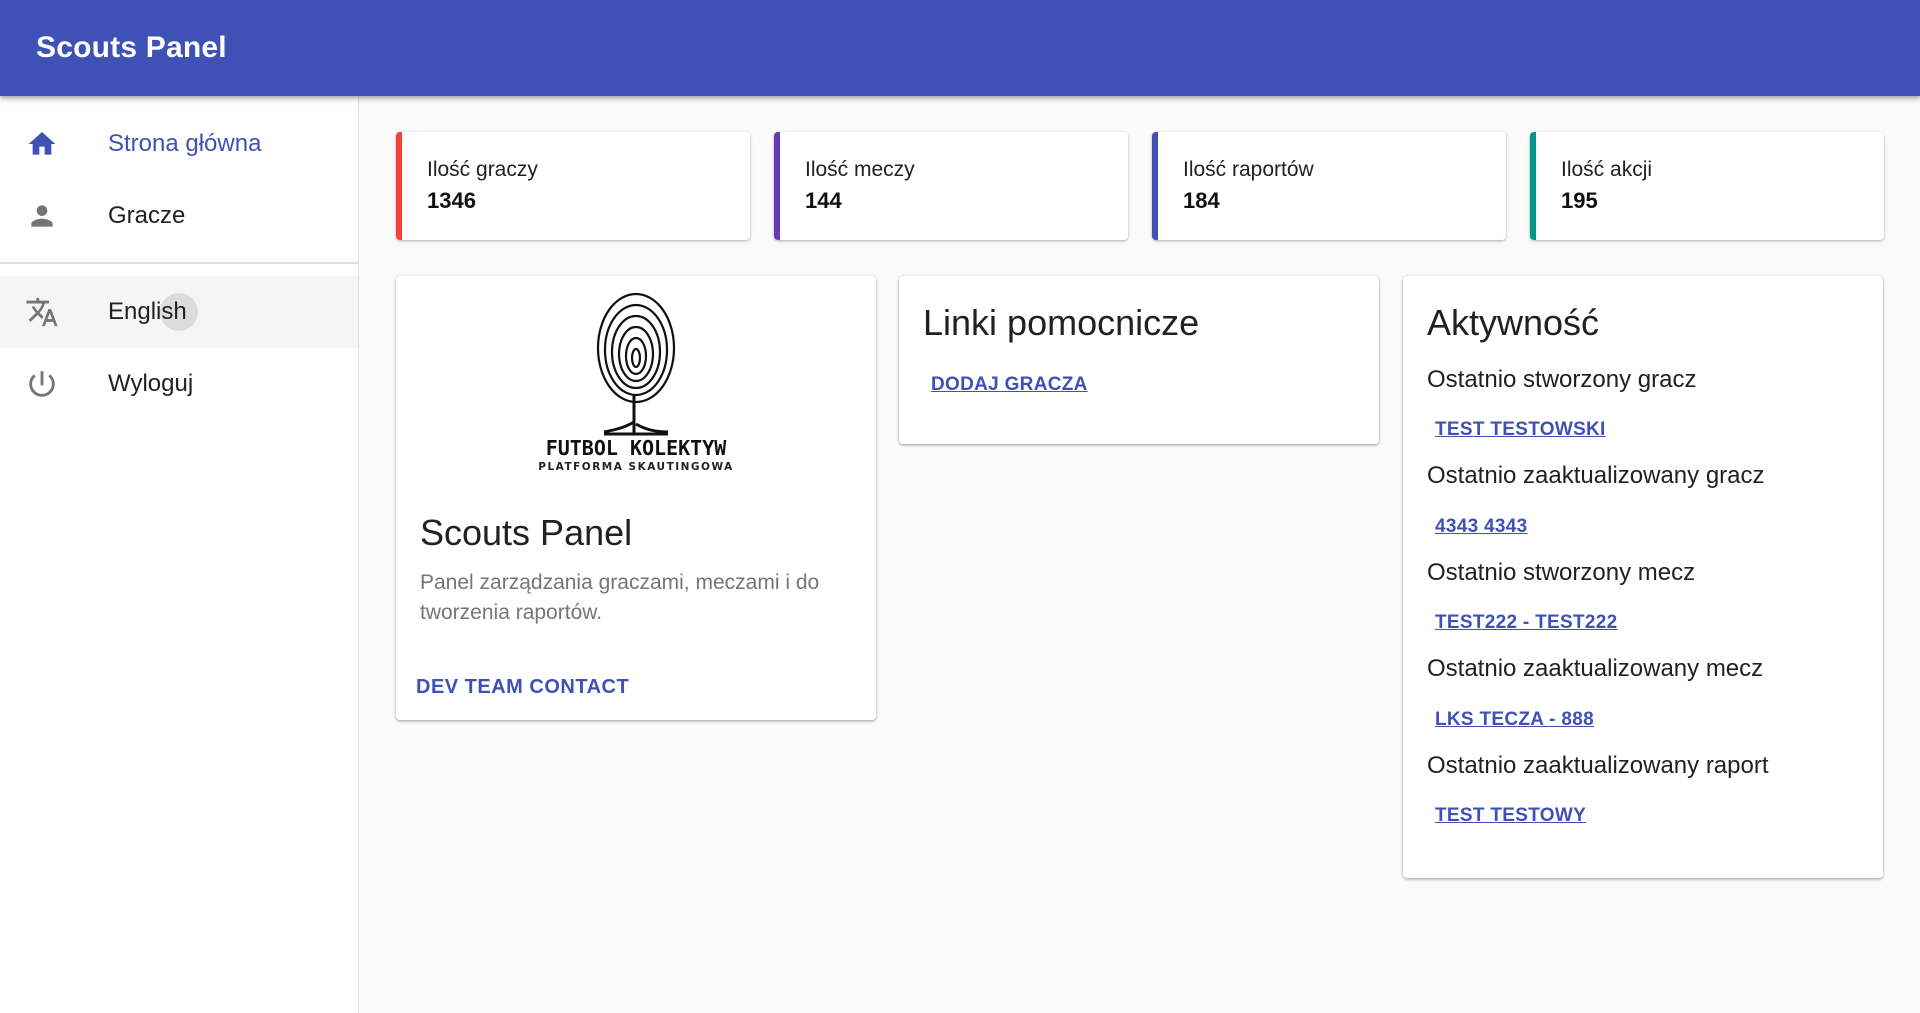 The height and width of the screenshot is (1013, 1920). I want to click on sidebar-item-label: Gracze, so click(147, 215).